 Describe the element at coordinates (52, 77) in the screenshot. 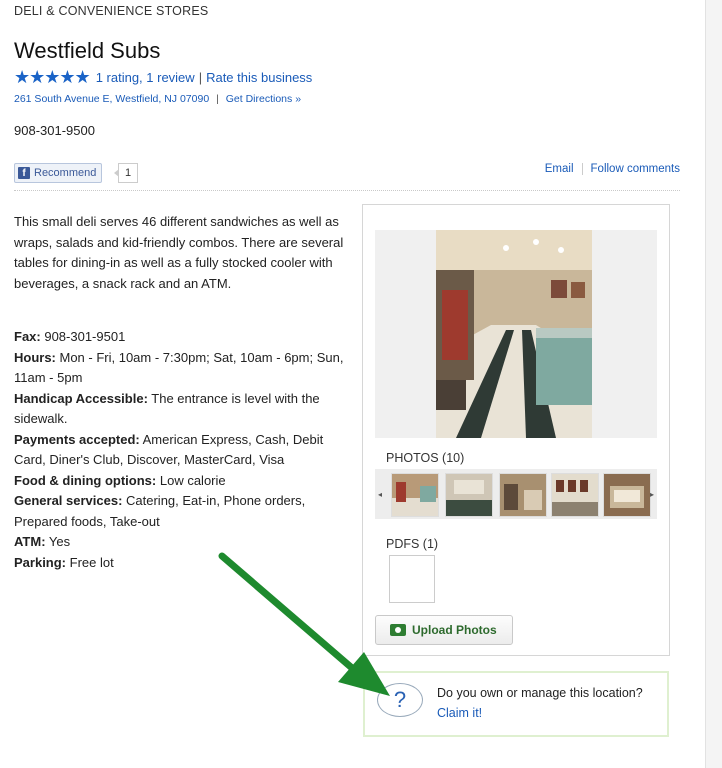

I see `star-rating-icon: ★★★★★` at that location.